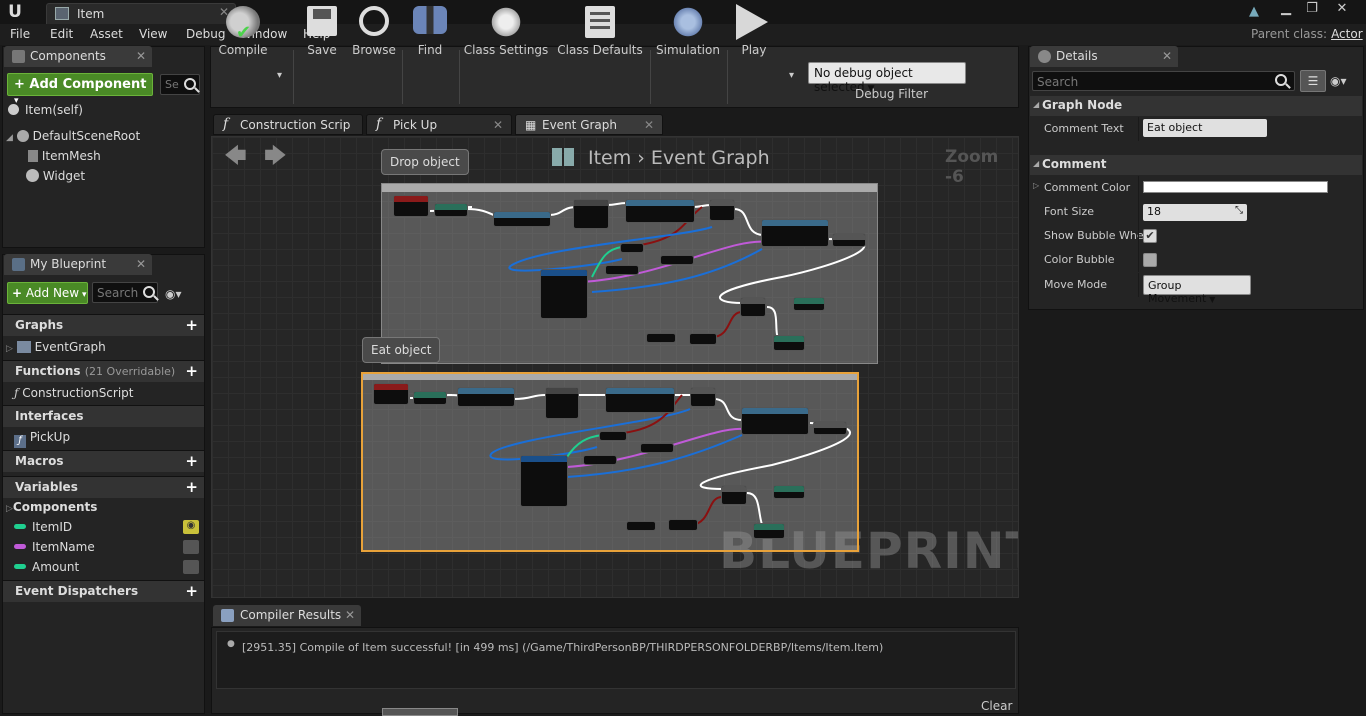 The height and width of the screenshot is (716, 1366). Describe the element at coordinates (191, 591) in the screenshot. I see `add-dispatcher-plus-icon: +` at that location.